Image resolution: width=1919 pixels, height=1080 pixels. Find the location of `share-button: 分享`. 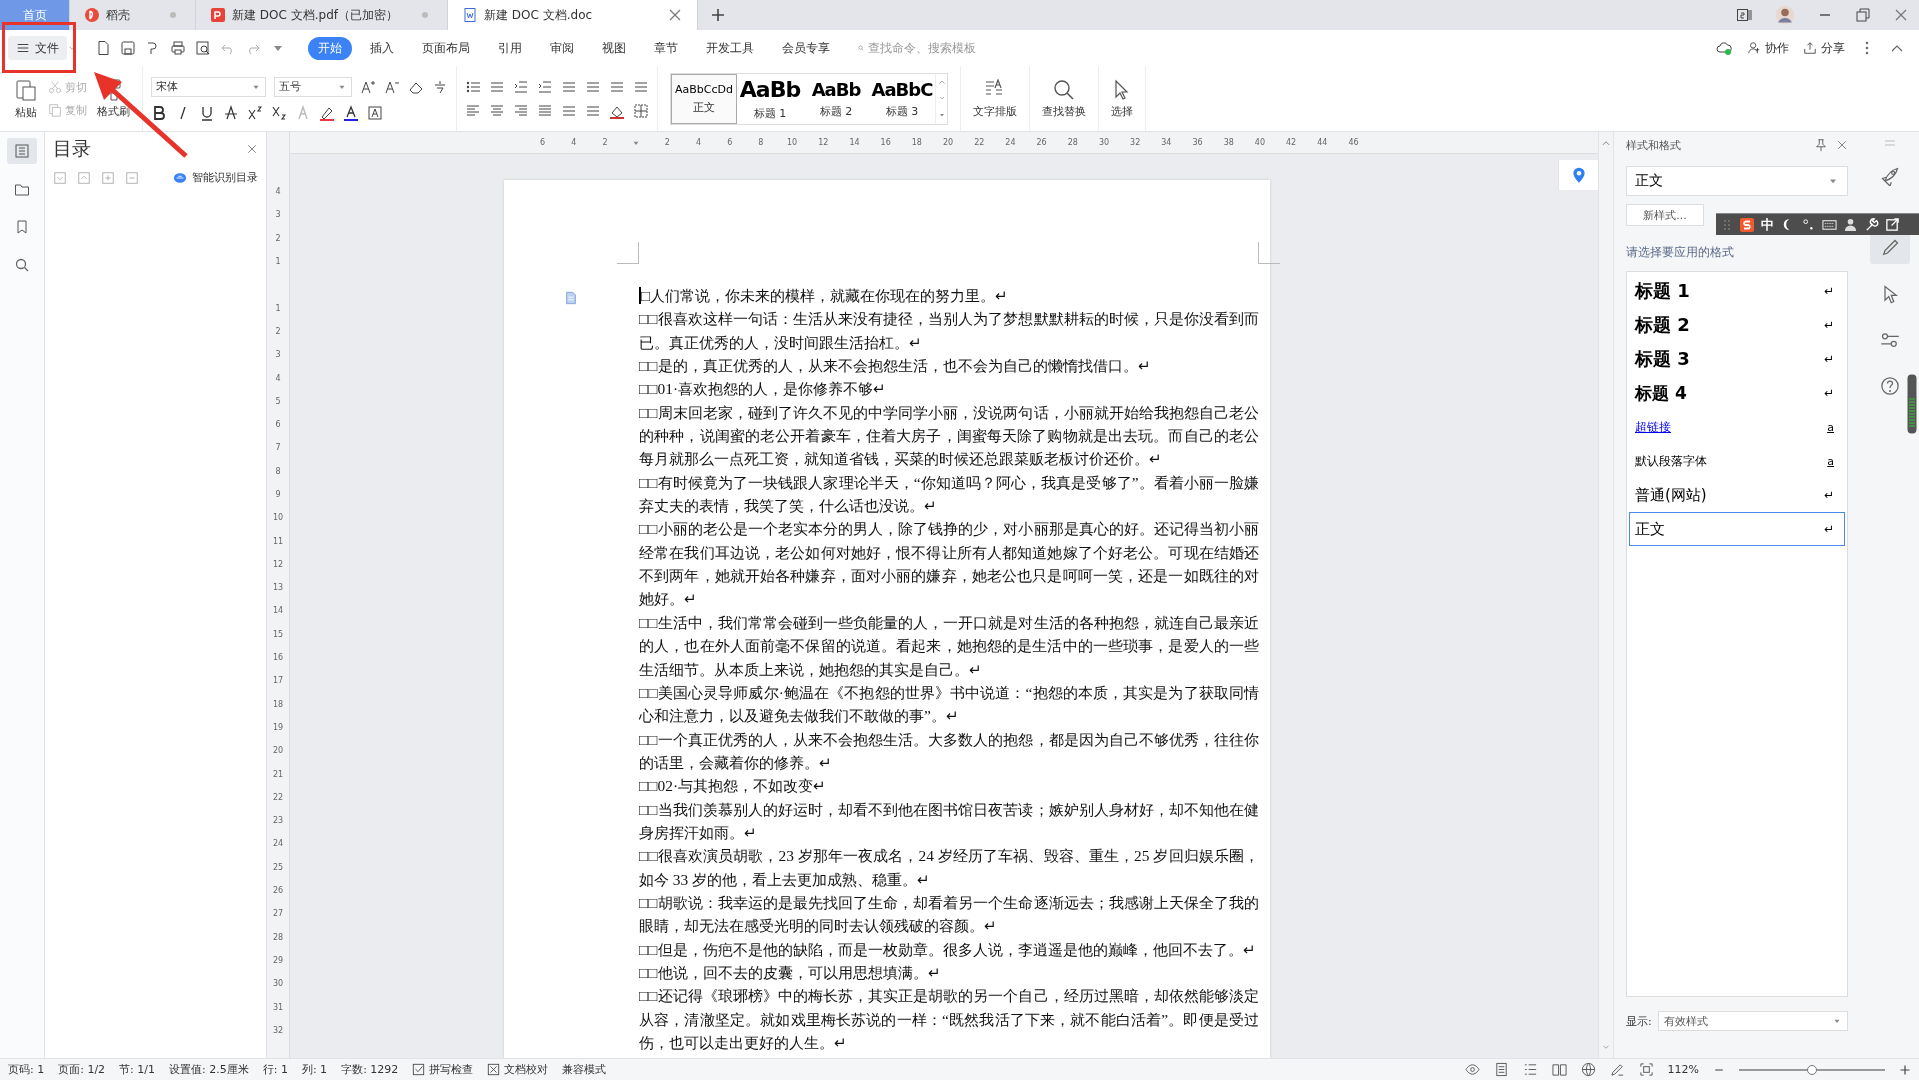

share-button: 分享 is located at coordinates (1824, 48).